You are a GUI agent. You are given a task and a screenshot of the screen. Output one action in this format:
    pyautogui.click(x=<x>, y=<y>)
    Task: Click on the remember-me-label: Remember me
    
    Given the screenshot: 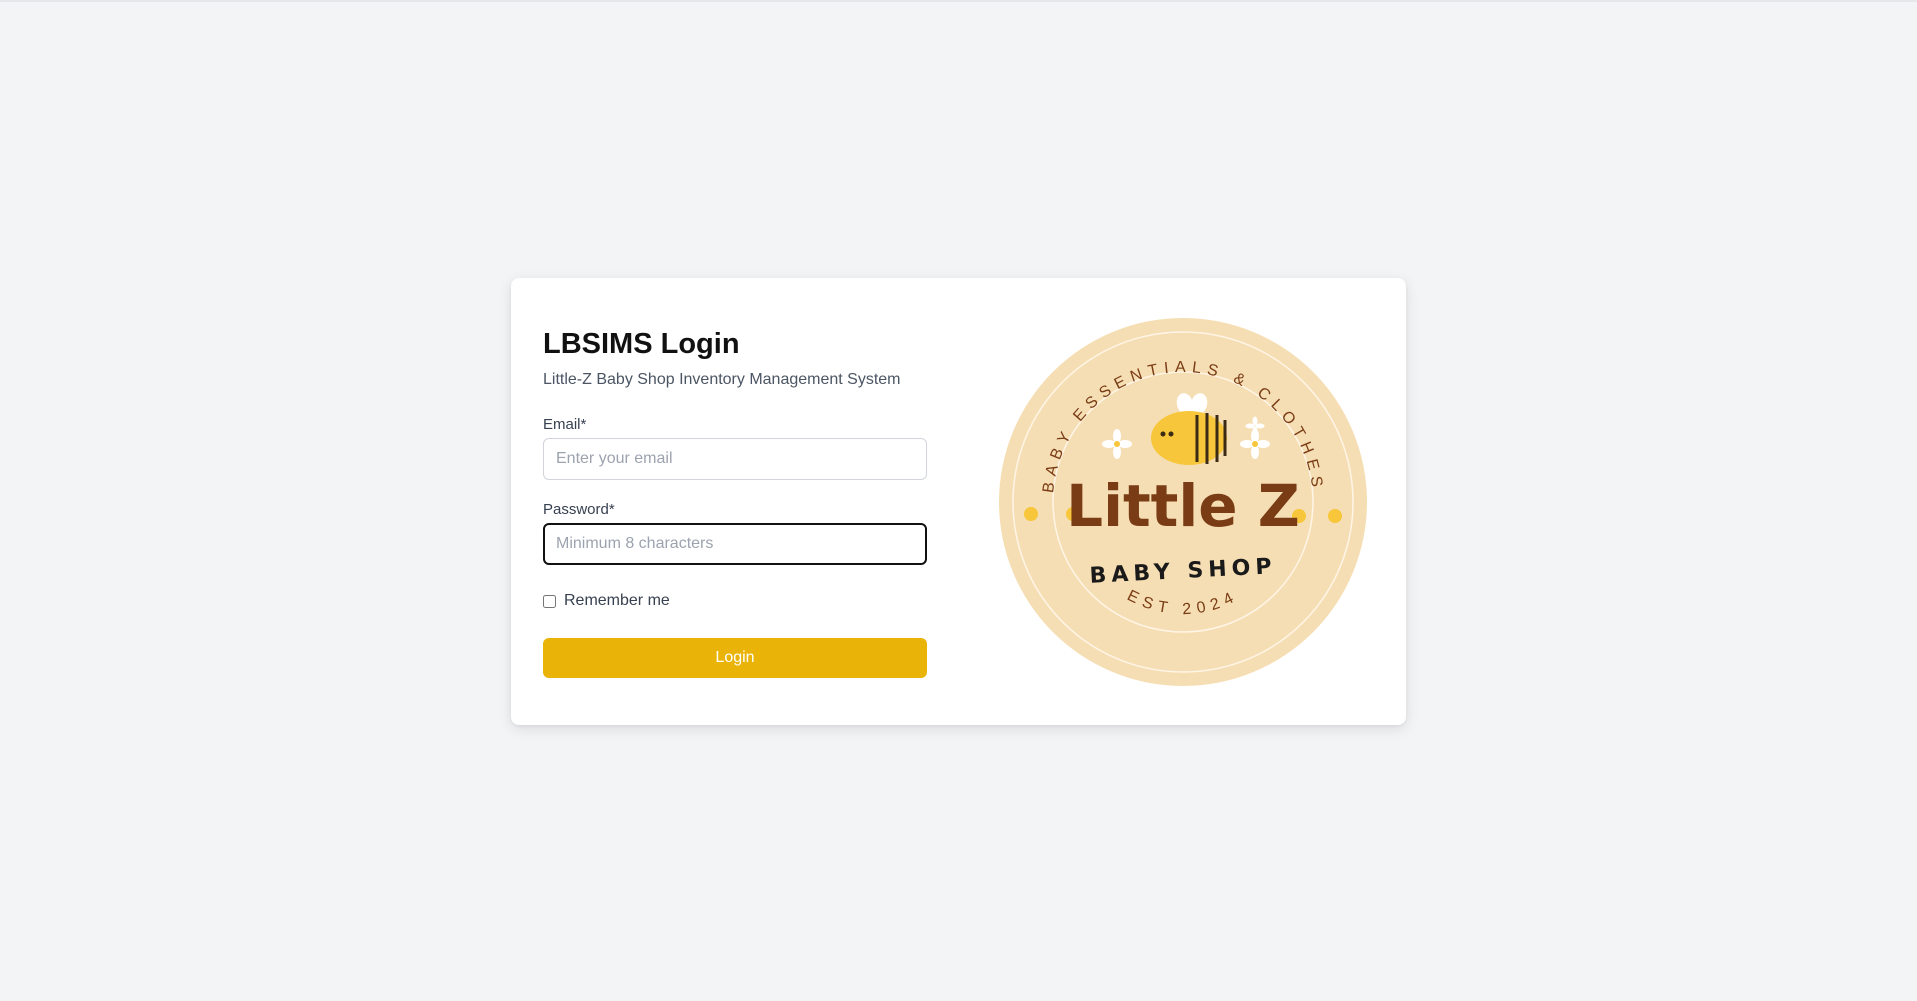 What is the action you would take?
    pyautogui.click(x=617, y=600)
    